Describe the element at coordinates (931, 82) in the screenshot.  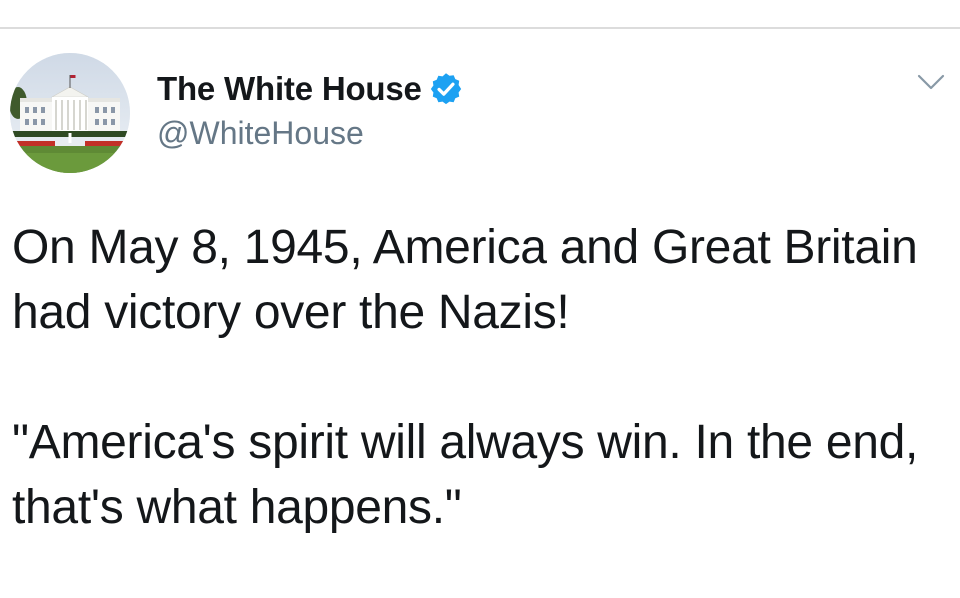
I see `chevron-down-icon` at that location.